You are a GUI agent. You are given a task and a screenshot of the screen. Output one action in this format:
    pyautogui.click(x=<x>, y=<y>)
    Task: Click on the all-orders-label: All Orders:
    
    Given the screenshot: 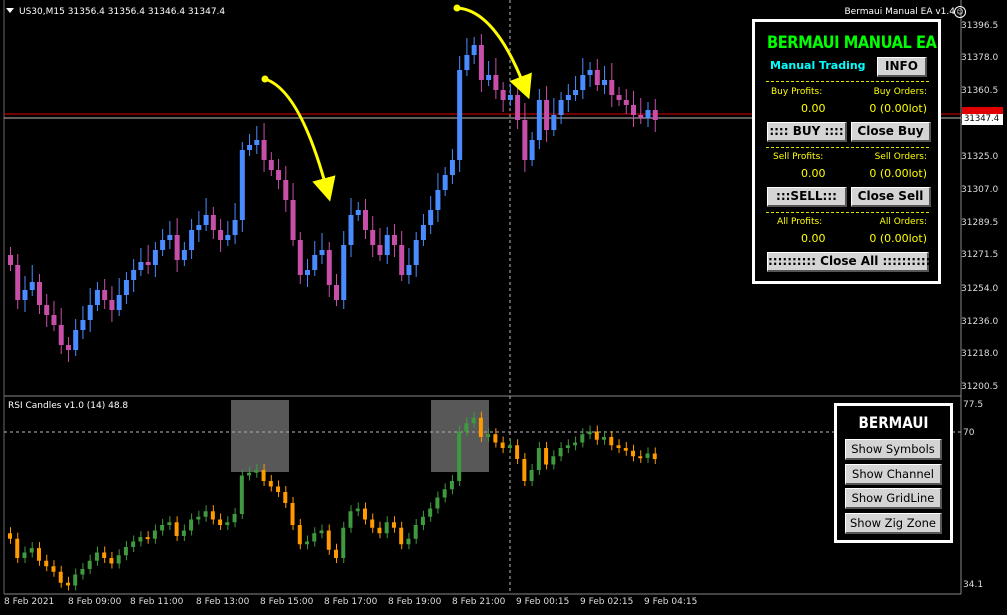 What is the action you would take?
    pyautogui.click(x=903, y=222)
    